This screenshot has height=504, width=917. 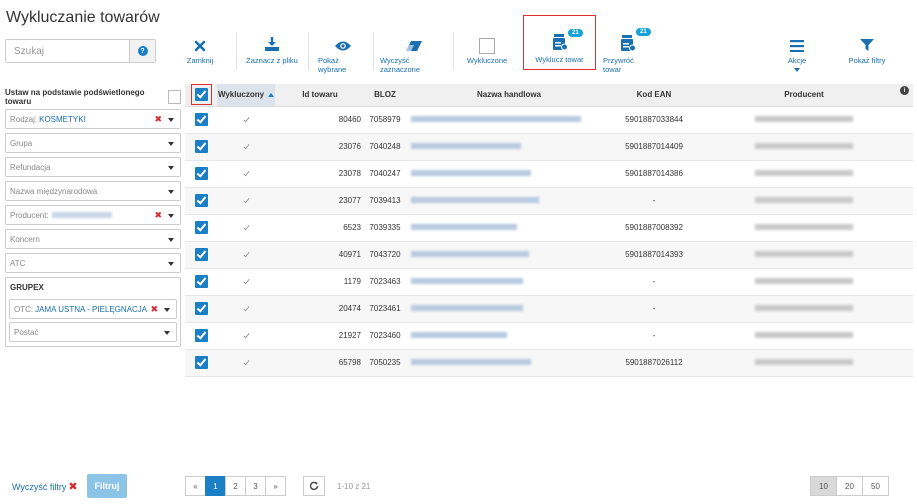 What do you see at coordinates (343, 54) in the screenshot?
I see `show-selected-button: Pokaż wybrane` at bounding box center [343, 54].